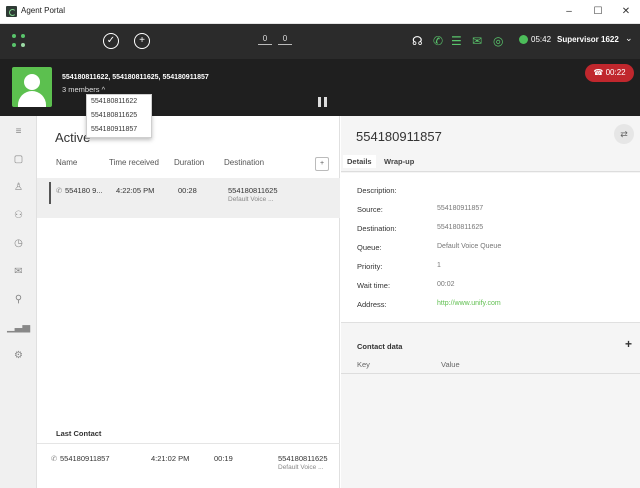 This screenshot has width=640, height=488. What do you see at coordinates (111, 41) in the screenshot?
I see `history-clock-icon: ✓` at bounding box center [111, 41].